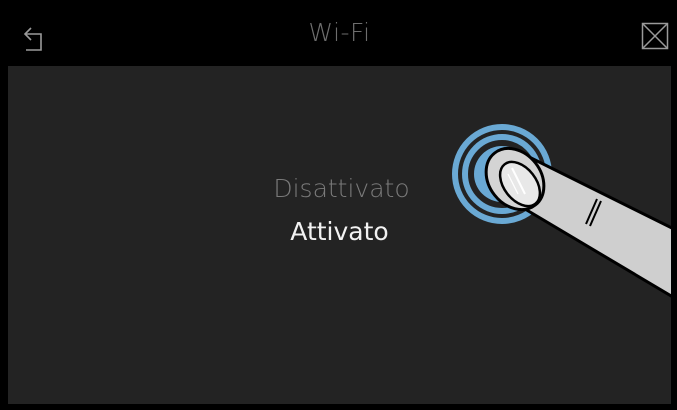 Image resolution: width=677 pixels, height=410 pixels. Describe the element at coordinates (561, 211) in the screenshot. I see `finger-tap-icon` at that location.